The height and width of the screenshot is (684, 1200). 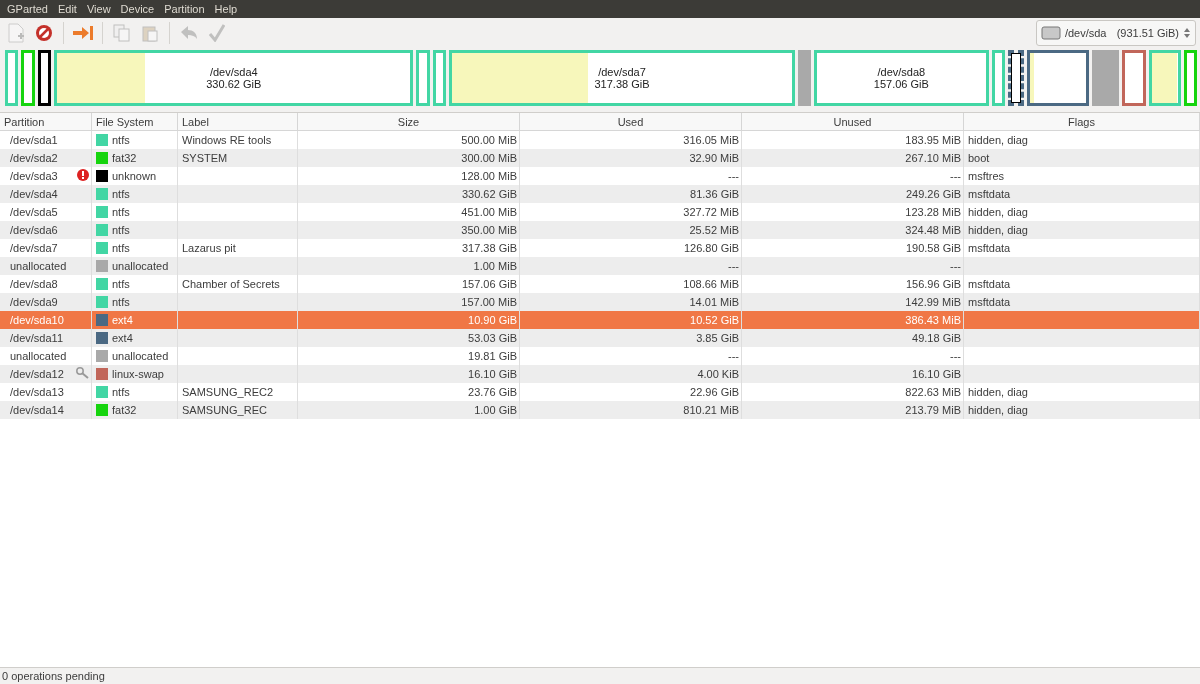 What do you see at coordinates (711, 410) in the screenshot?
I see `table-cell: 810.21 MiB` at bounding box center [711, 410].